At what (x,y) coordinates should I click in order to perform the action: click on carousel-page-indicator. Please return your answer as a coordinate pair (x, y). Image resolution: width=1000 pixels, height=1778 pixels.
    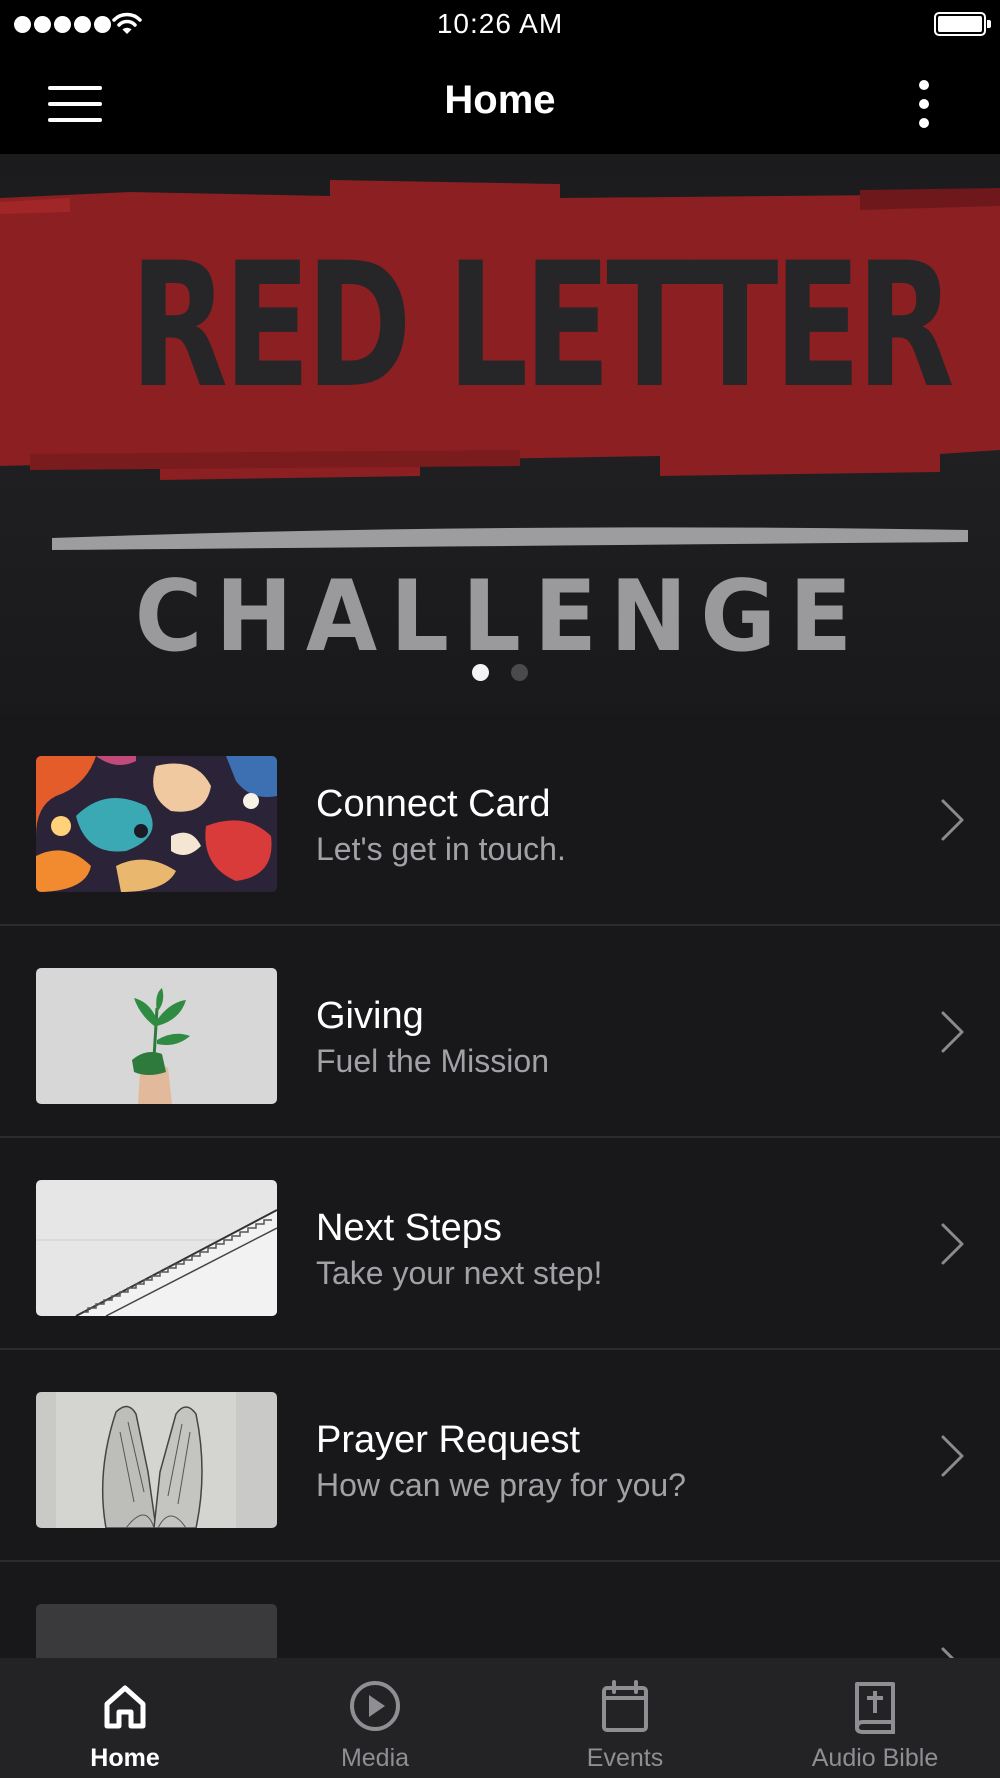
    Looking at the image, I should click on (500, 672).